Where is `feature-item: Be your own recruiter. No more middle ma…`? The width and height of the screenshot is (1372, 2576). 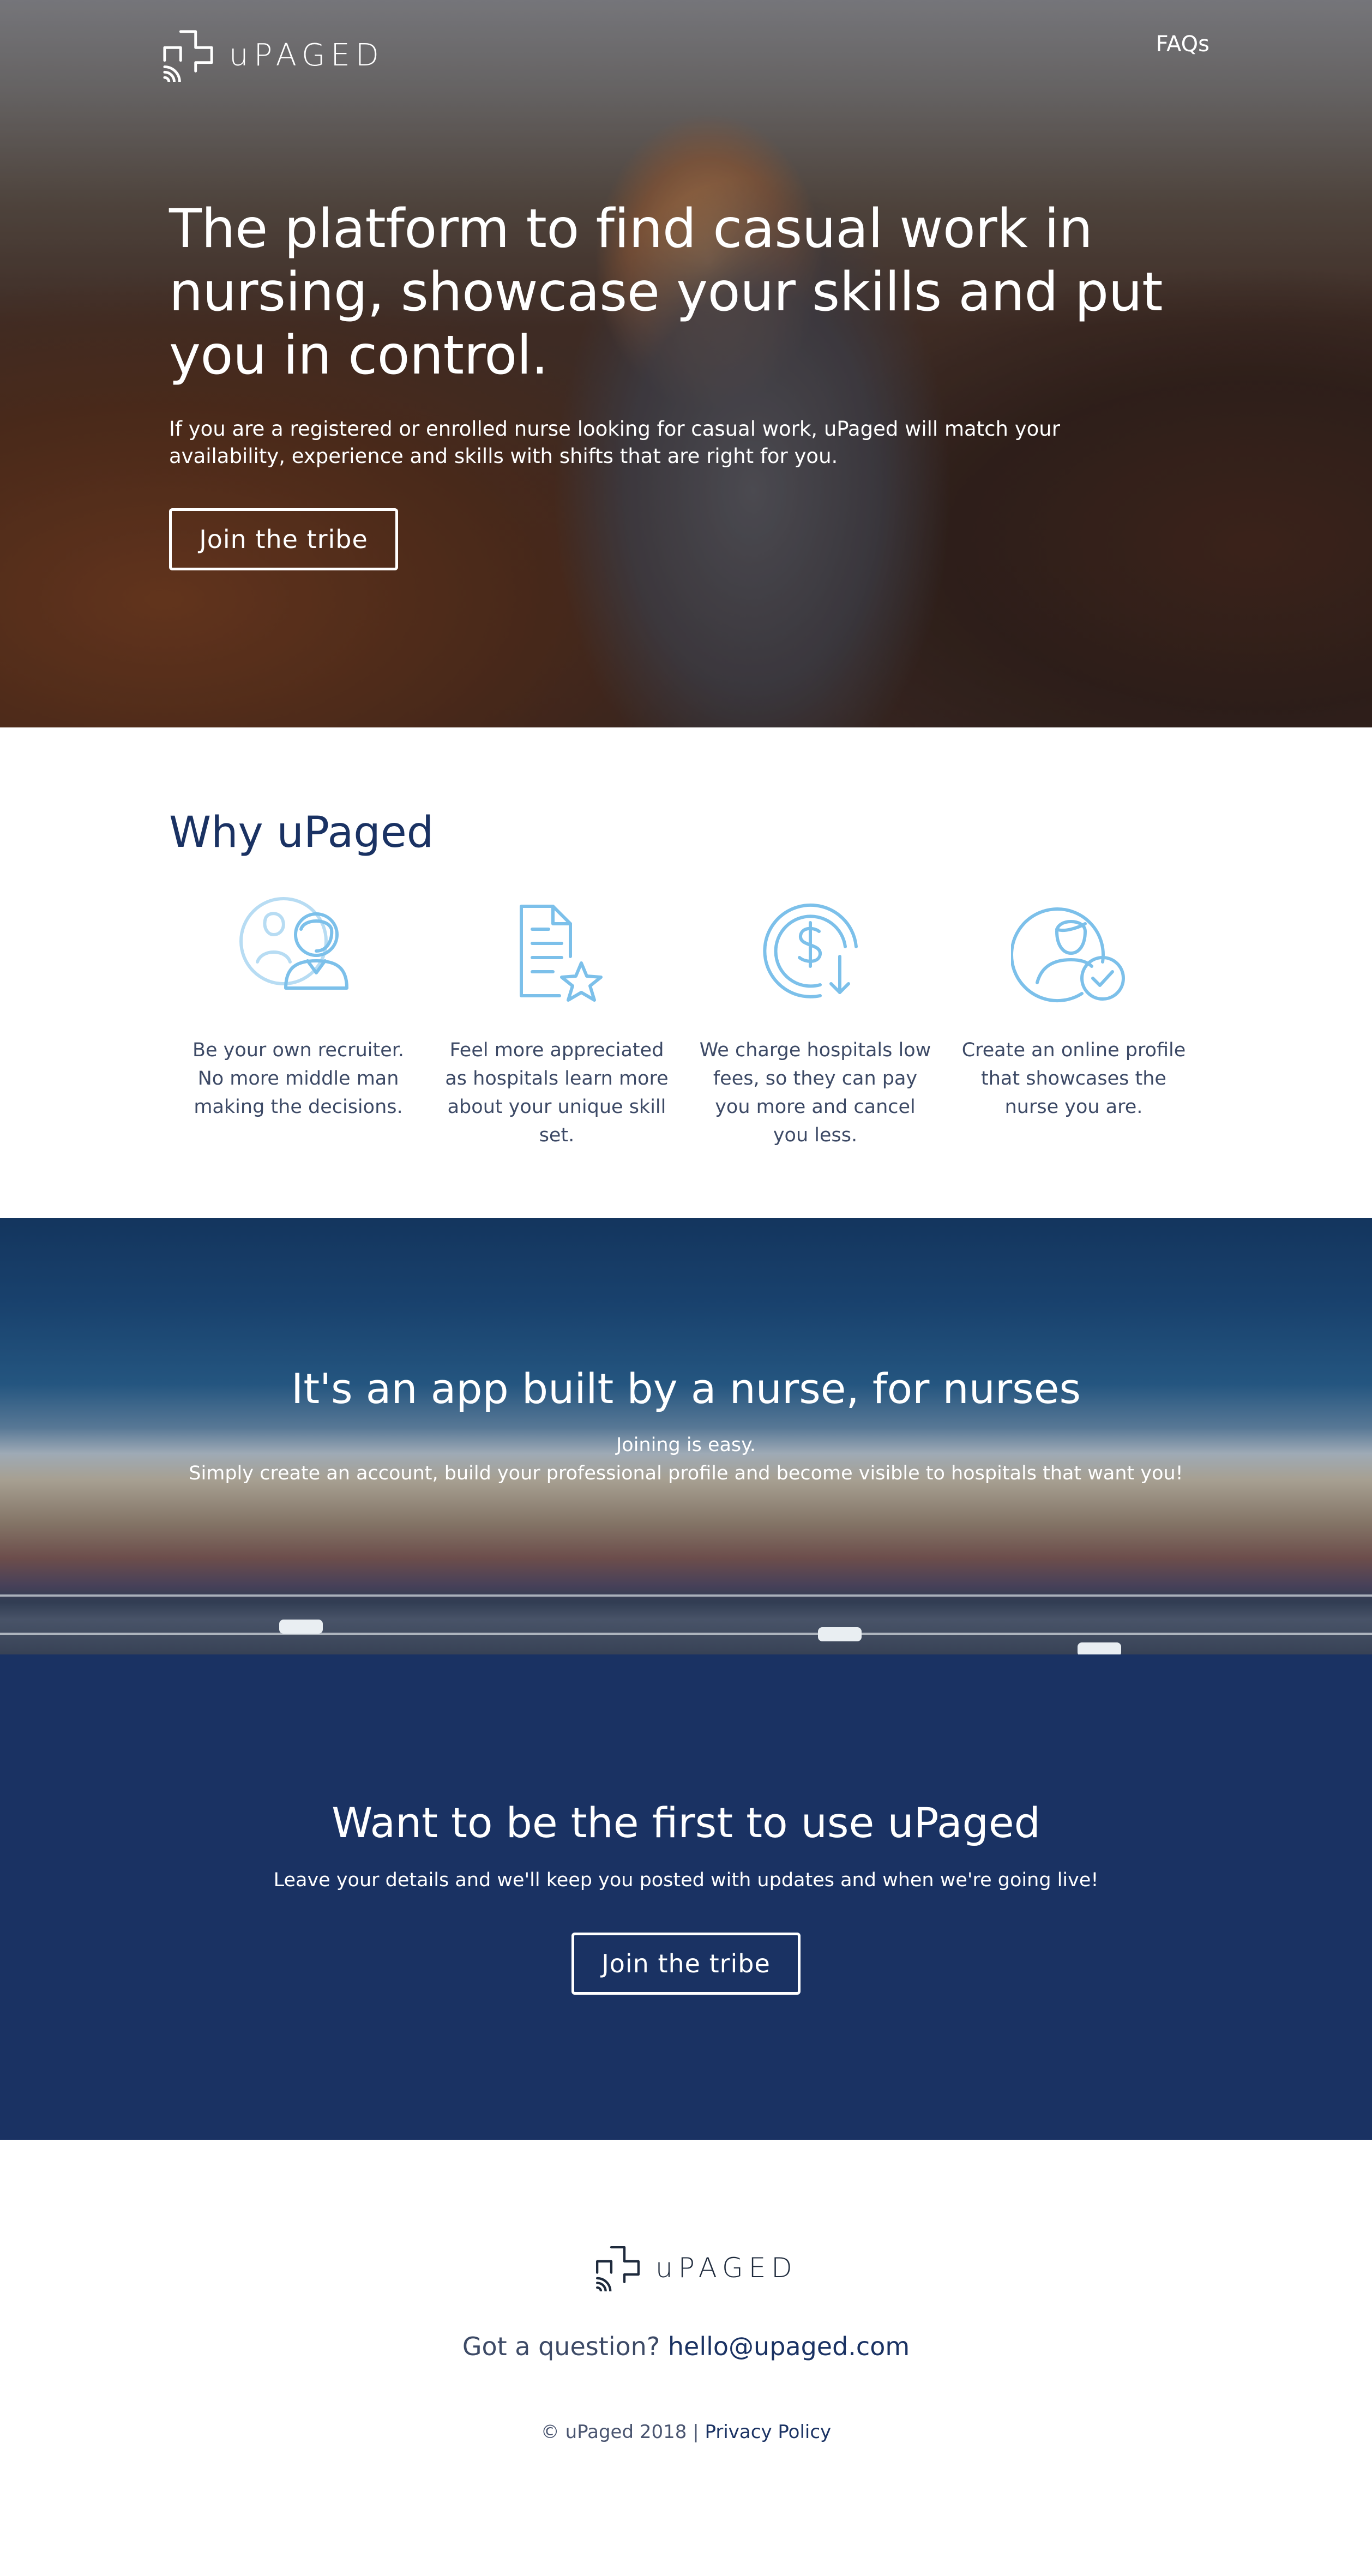 feature-item: Be your own recruiter. No more middle ma… is located at coordinates (298, 1022).